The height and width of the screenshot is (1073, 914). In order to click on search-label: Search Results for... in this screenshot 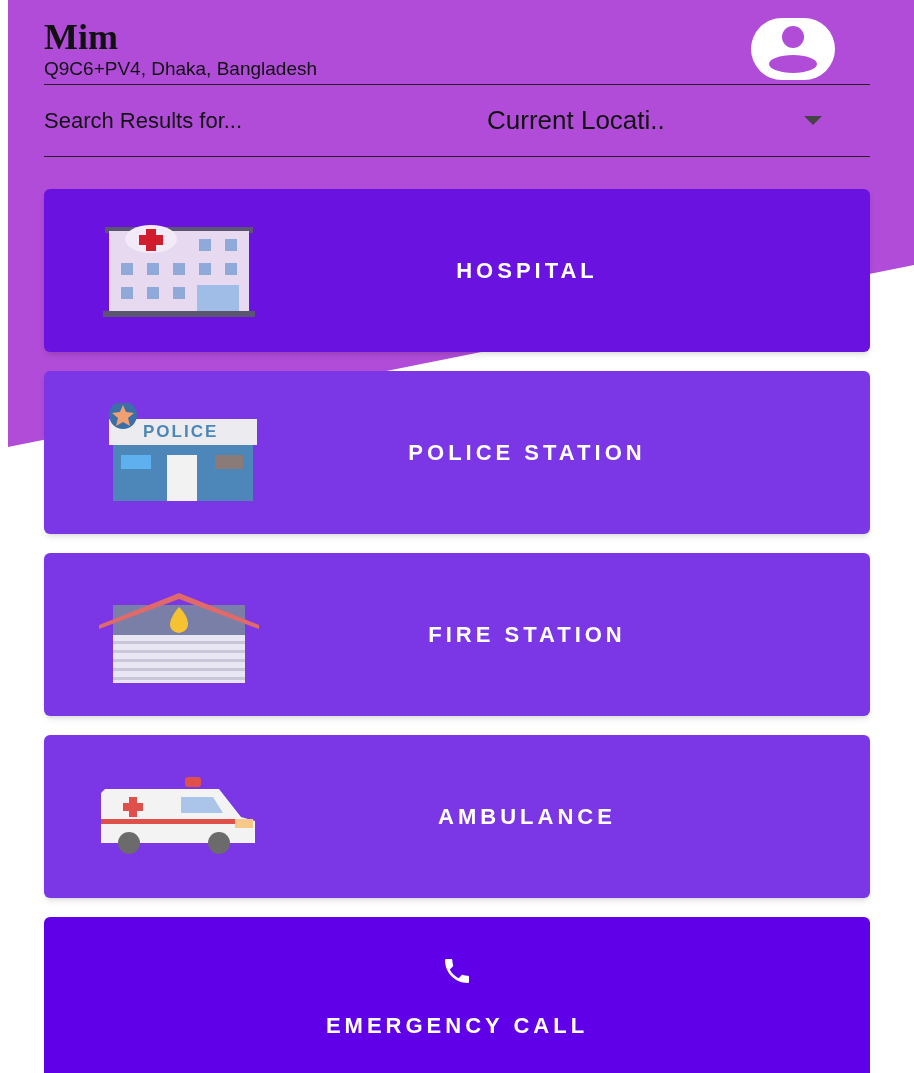, I will do `click(144, 121)`.